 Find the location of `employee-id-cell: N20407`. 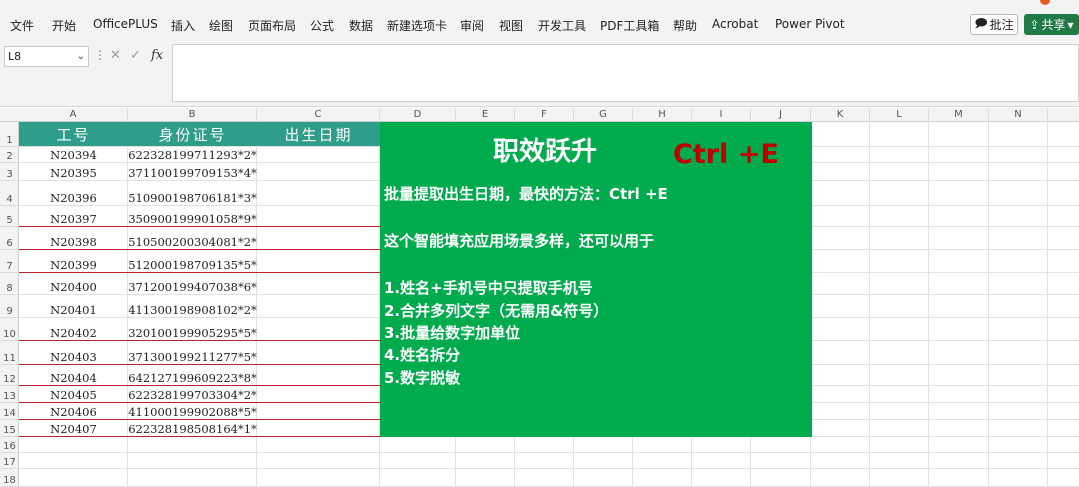

employee-id-cell: N20407 is located at coordinates (73, 428).